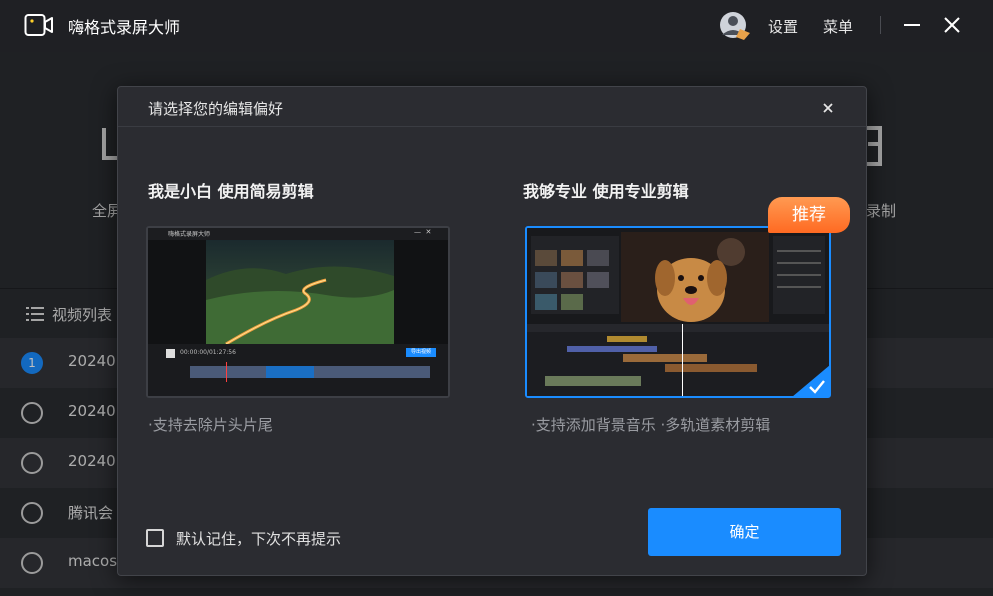 The width and height of the screenshot is (993, 596). What do you see at coordinates (298, 234) in the screenshot?
I see `preview-titlebar: 嗨格式录屏大师 — ✕` at bounding box center [298, 234].